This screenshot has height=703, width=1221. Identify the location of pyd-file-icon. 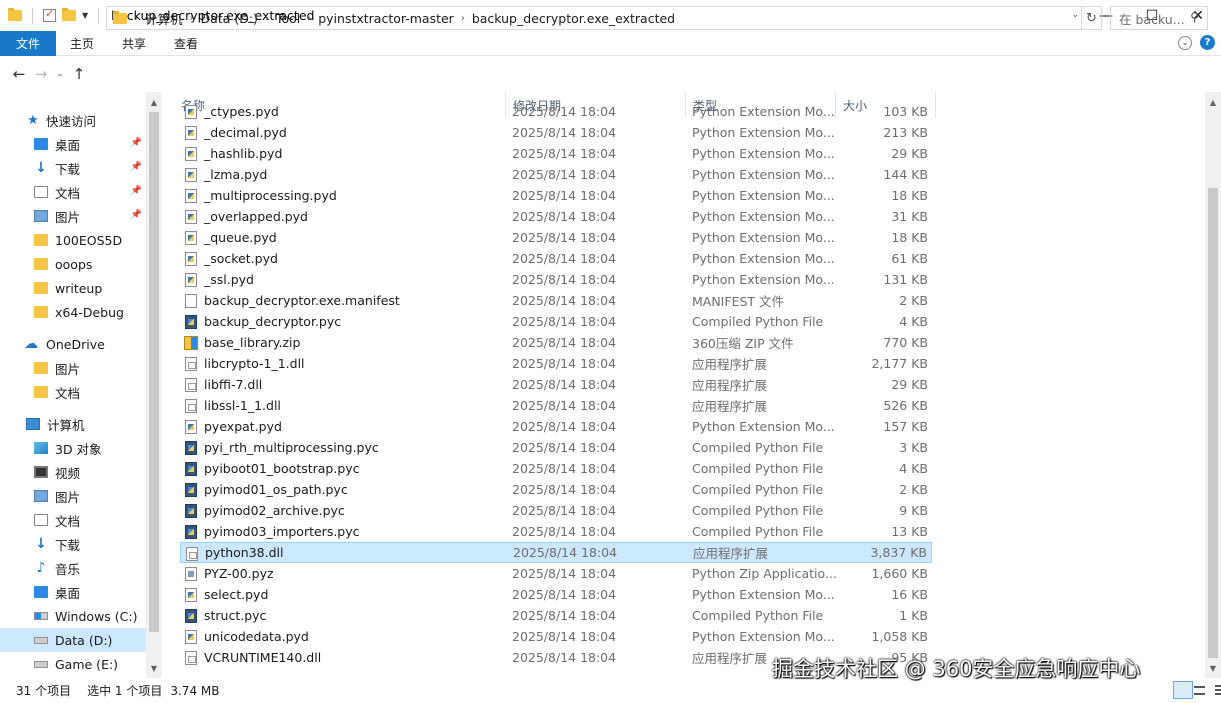
(191, 637).